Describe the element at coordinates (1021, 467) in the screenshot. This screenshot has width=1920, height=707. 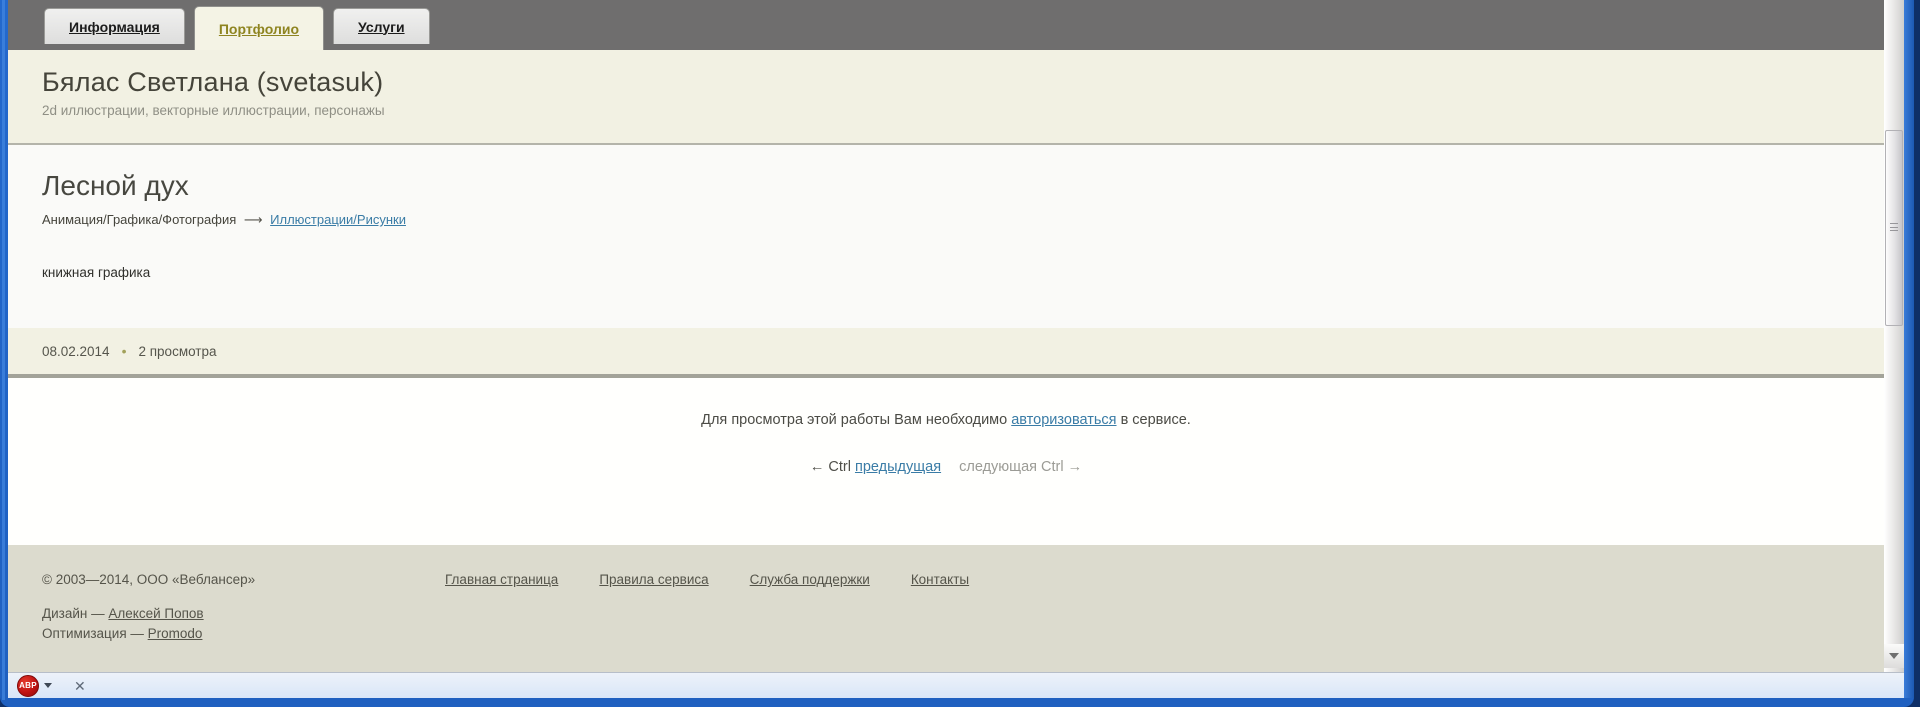
I see `pager-next-disabled: следующая Ctrl →` at that location.